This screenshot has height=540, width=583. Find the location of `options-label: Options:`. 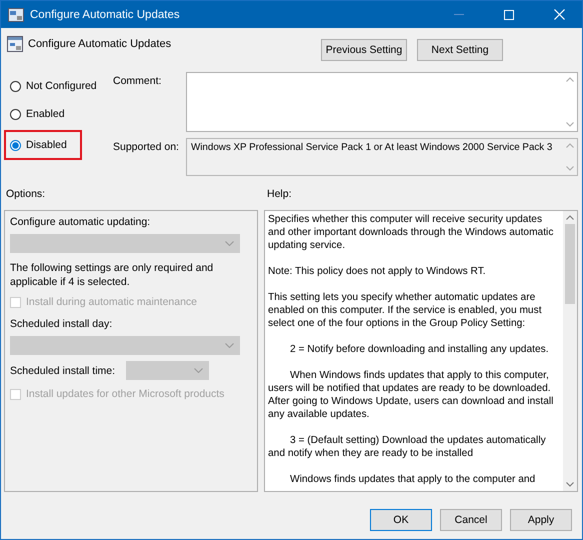

options-label: Options: is located at coordinates (25, 195).